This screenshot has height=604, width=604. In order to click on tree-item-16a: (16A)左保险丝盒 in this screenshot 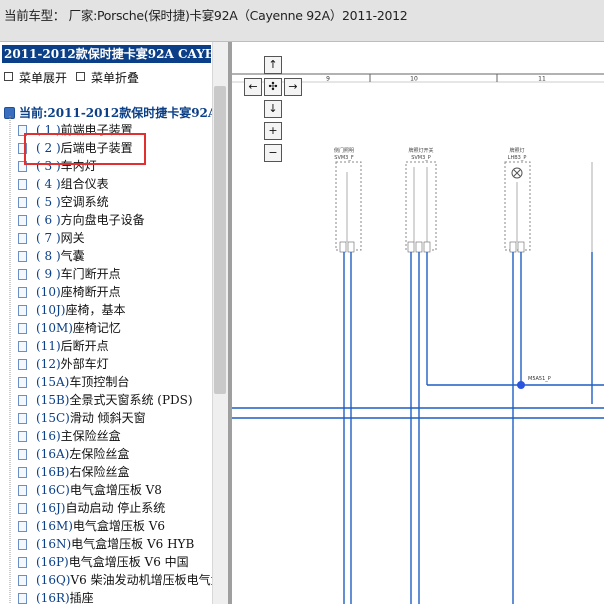, I will do `click(73, 453)`.